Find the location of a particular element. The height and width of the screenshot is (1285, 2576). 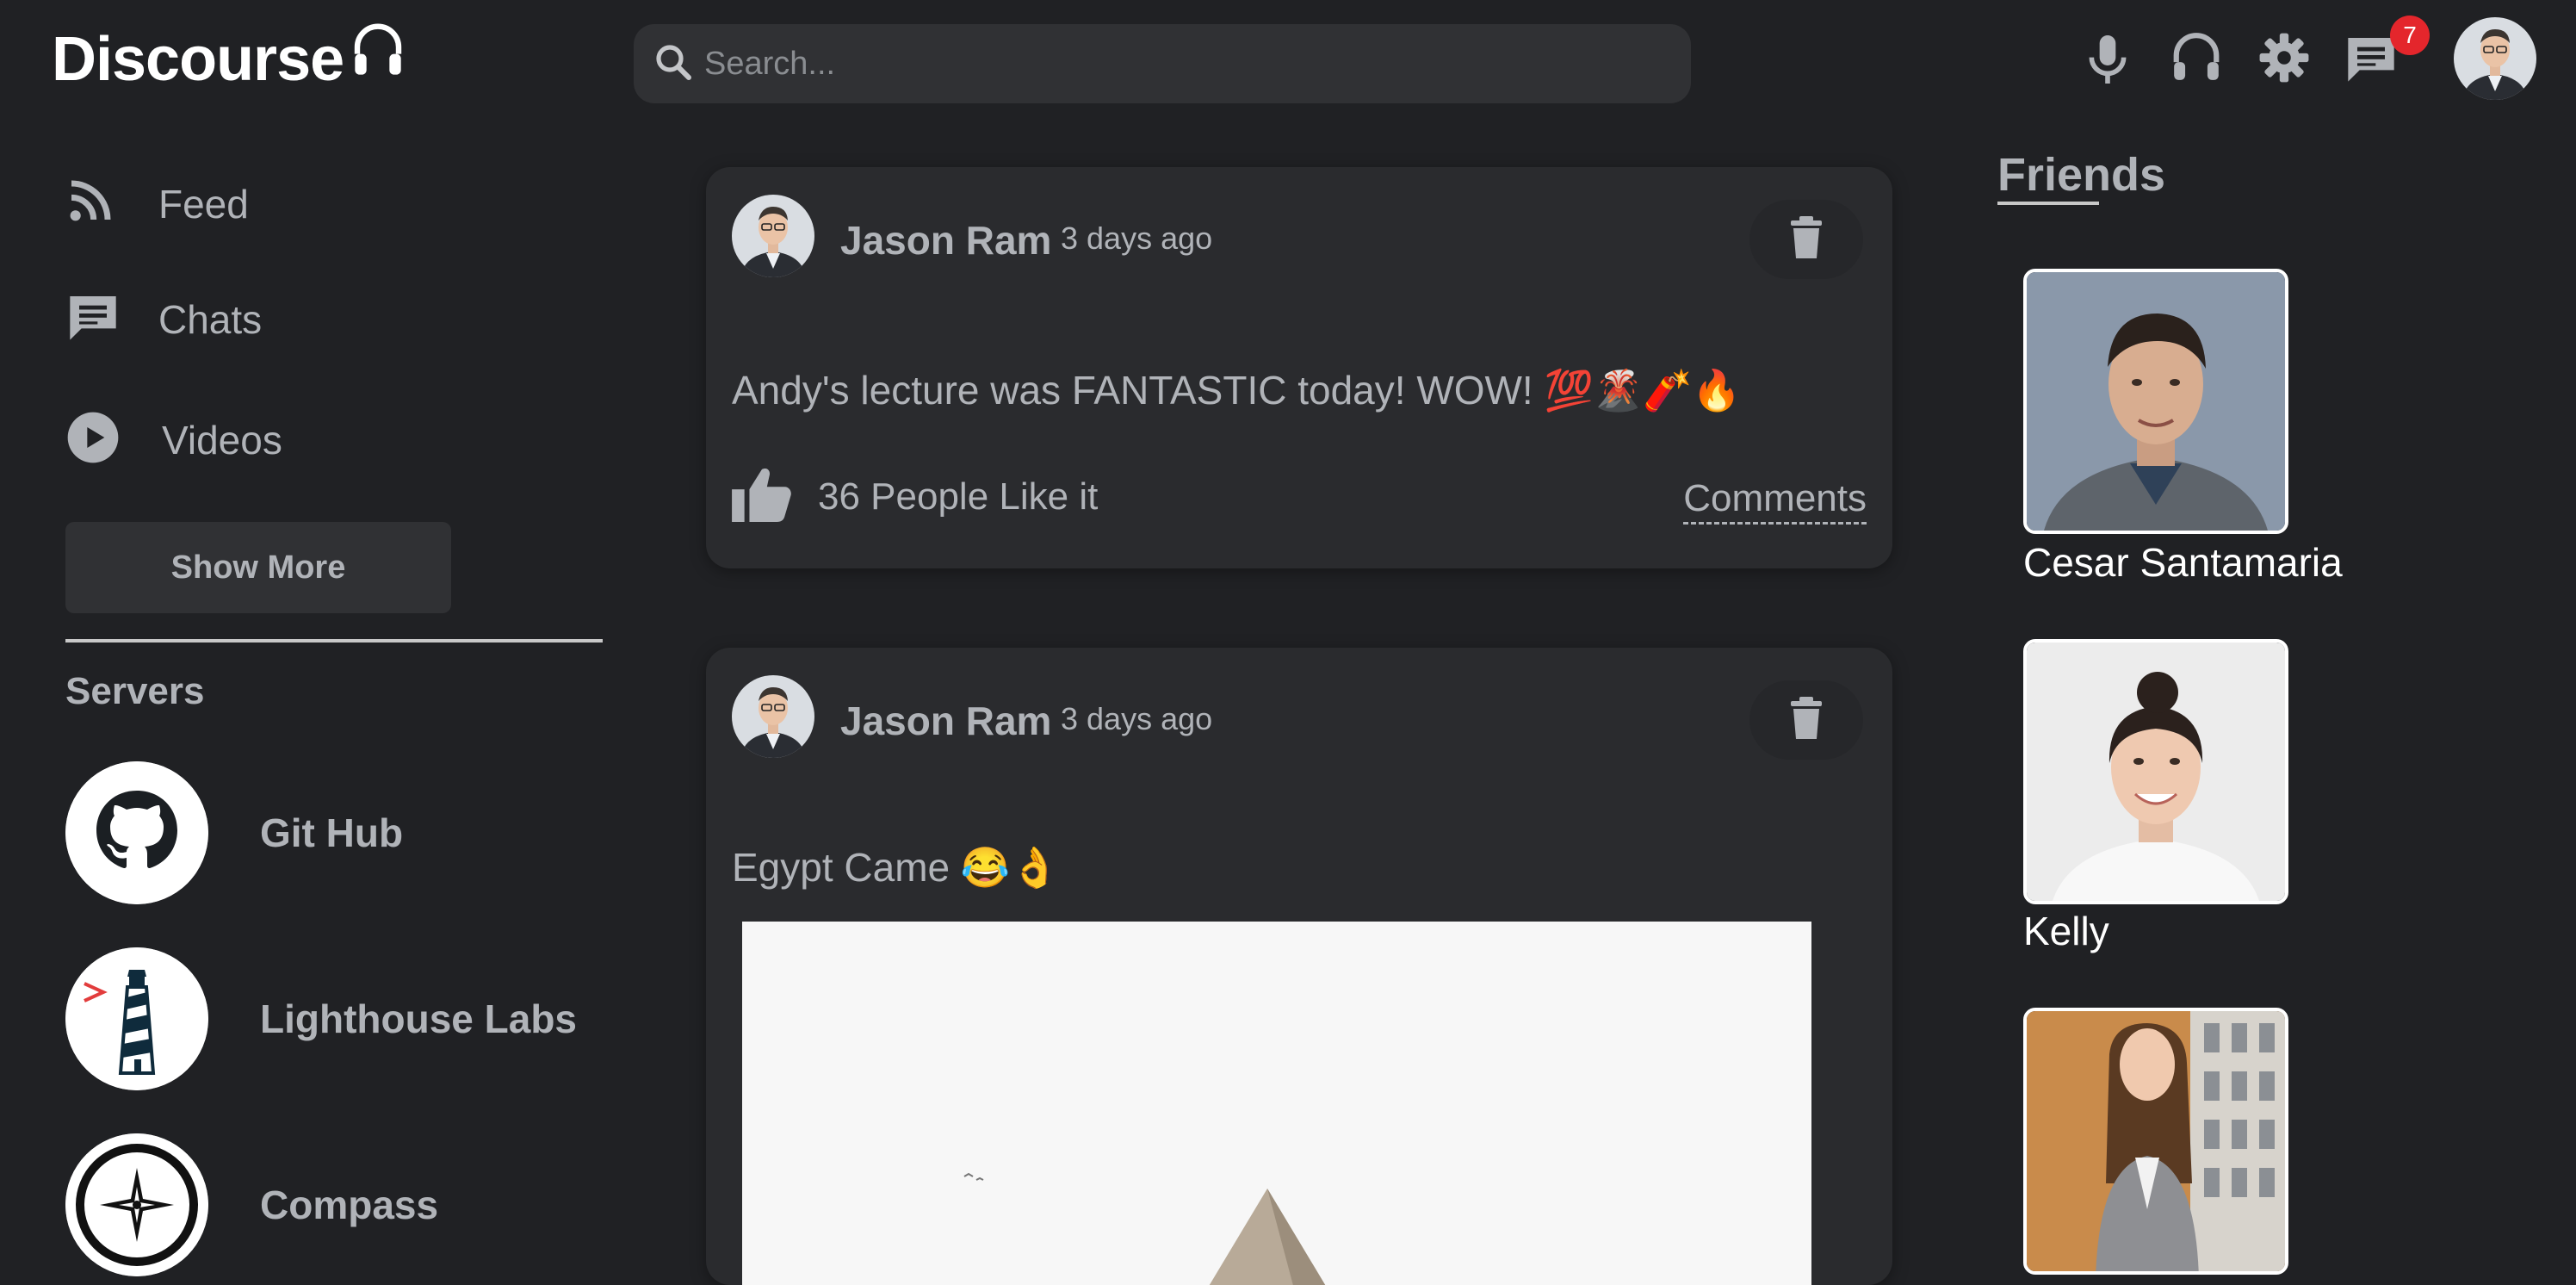

sidebar-divider is located at coordinates (334, 640).